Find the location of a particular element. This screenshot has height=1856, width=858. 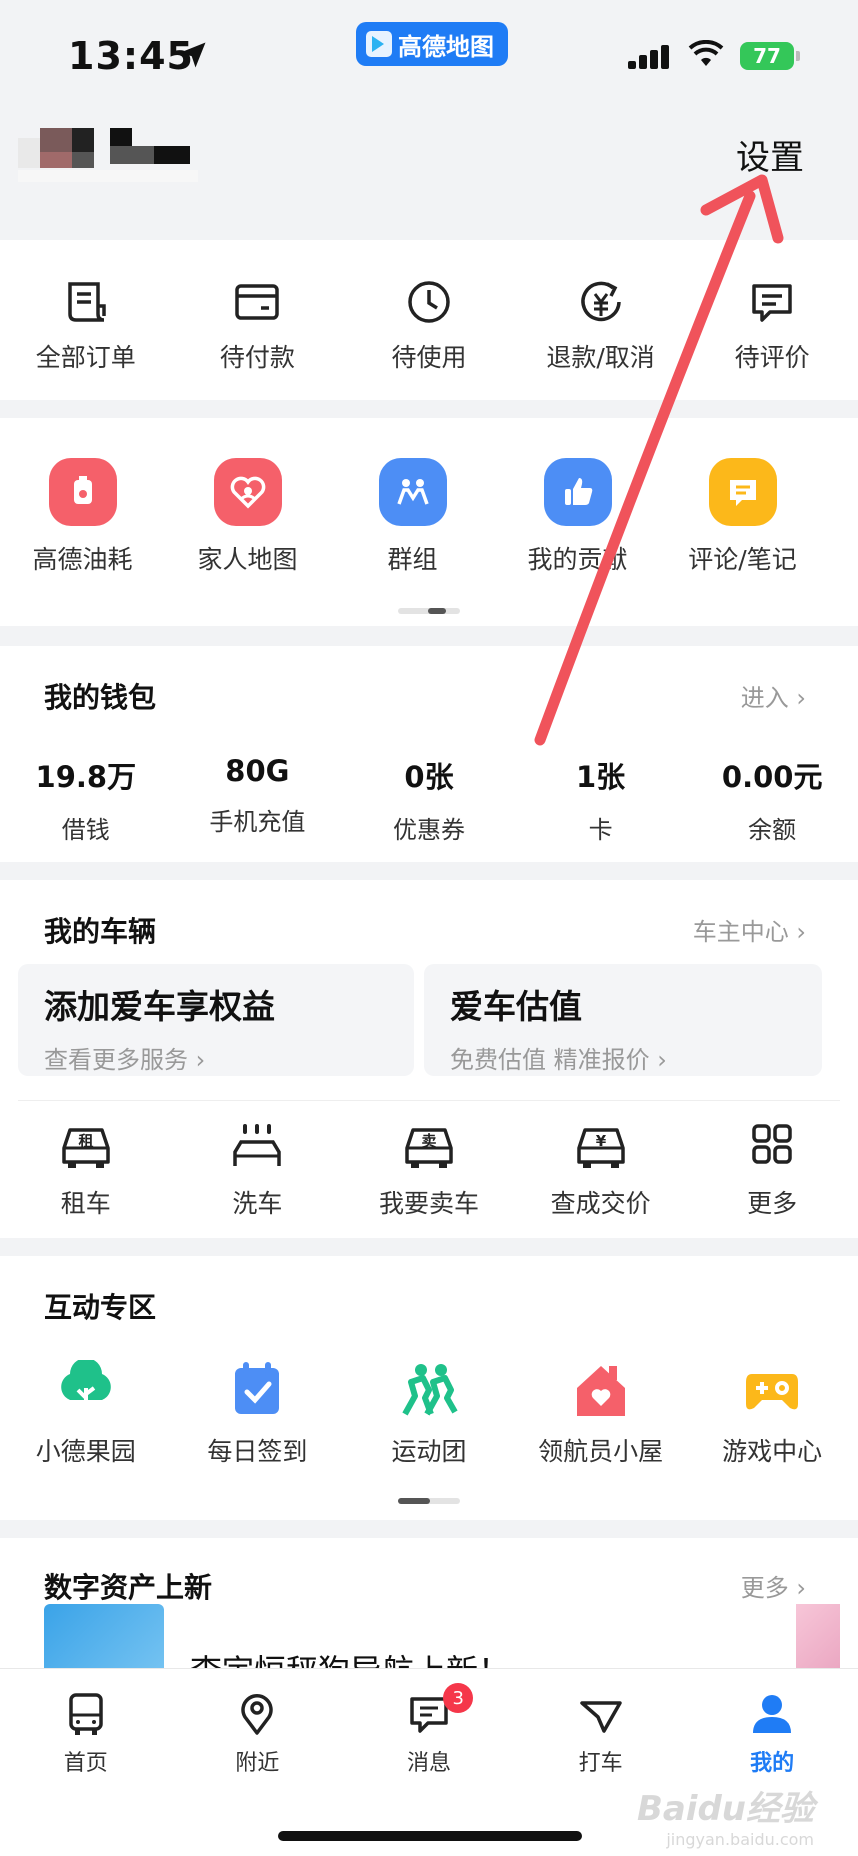

add-car-card: 添加爱车享权益 查看更多服务 › is located at coordinates (216, 1020).